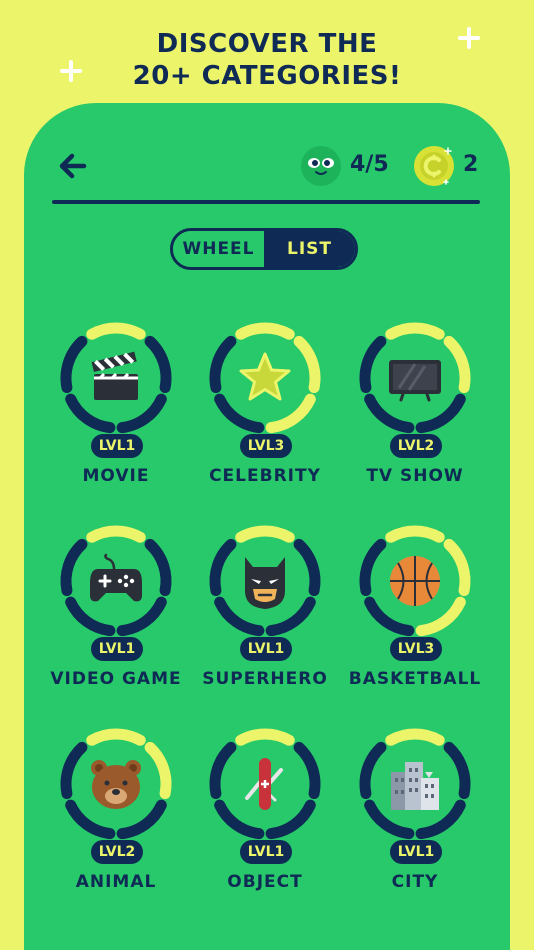 The image size is (534, 950). I want to click on bear-icon, so click(116, 784).